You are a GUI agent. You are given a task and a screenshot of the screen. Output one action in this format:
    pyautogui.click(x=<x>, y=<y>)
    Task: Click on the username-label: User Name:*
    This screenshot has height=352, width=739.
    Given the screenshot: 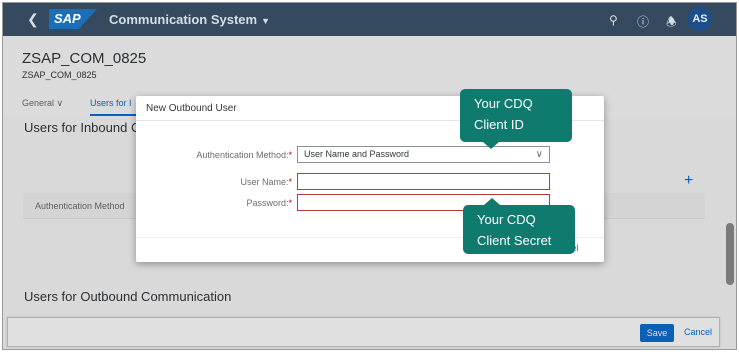 What is the action you would take?
    pyautogui.click(x=217, y=182)
    